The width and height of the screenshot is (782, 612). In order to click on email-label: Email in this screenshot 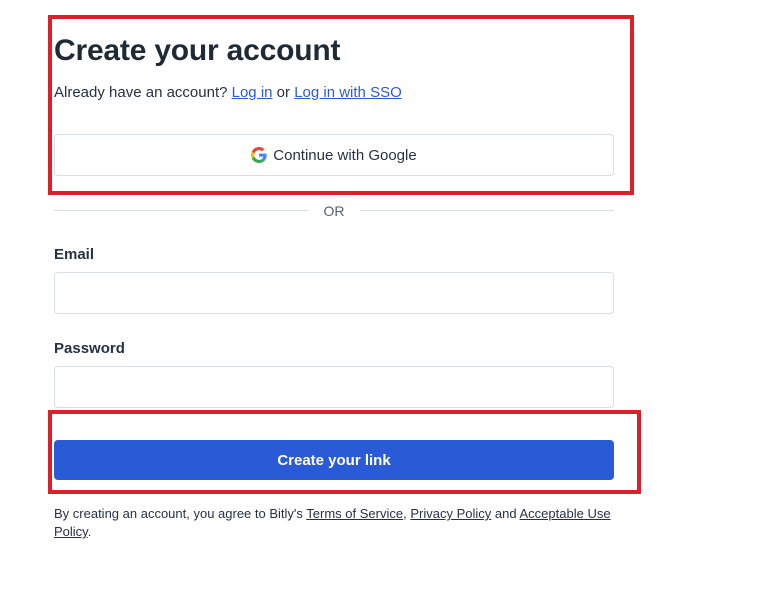, I will do `click(74, 254)`.